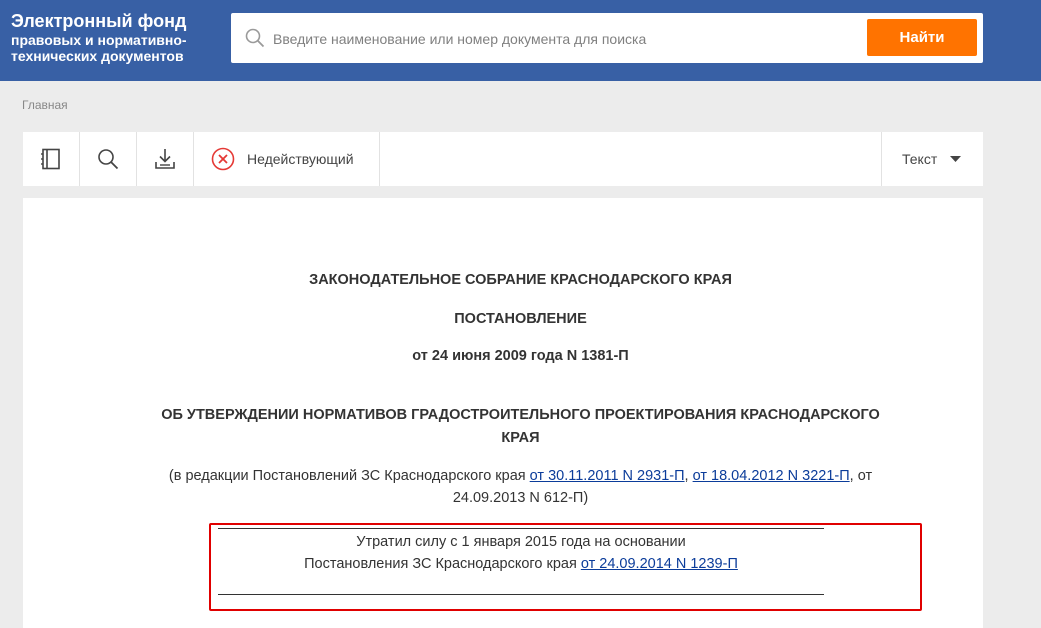 The image size is (1041, 628). Describe the element at coordinates (922, 37) in the screenshot. I see `search-button: Найти` at that location.